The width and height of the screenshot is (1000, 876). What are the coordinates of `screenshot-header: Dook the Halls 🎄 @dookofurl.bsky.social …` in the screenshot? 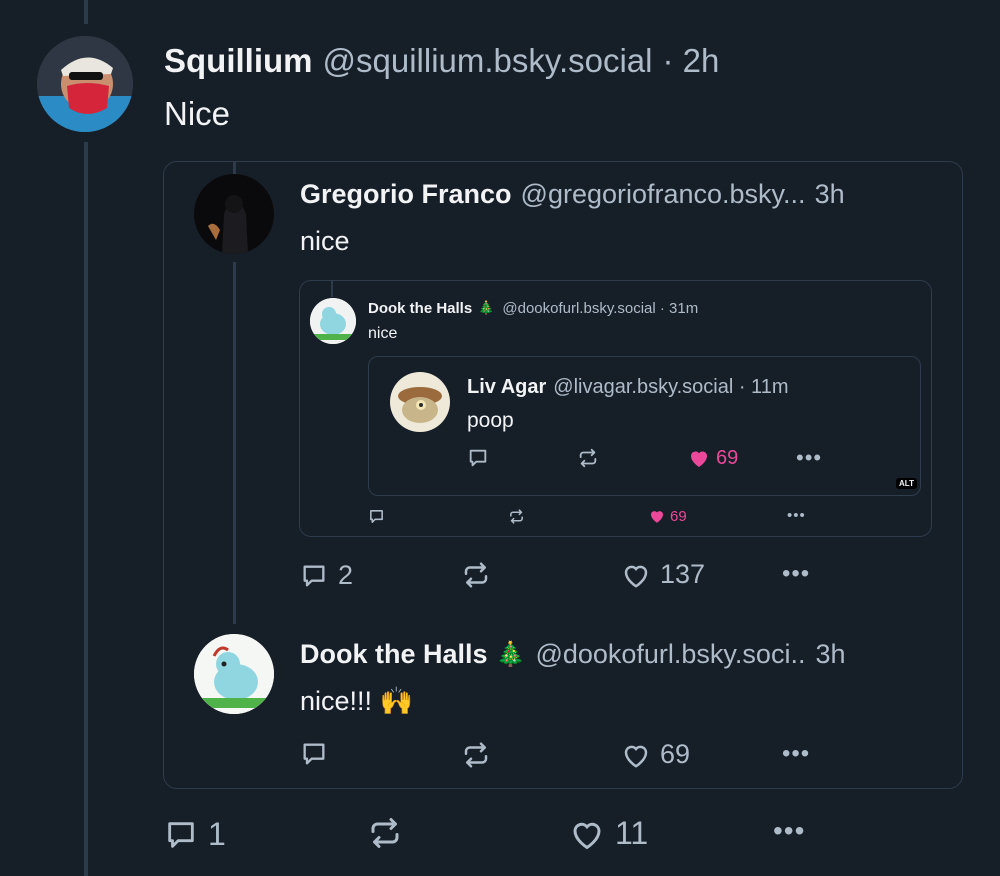 It's located at (533, 308).